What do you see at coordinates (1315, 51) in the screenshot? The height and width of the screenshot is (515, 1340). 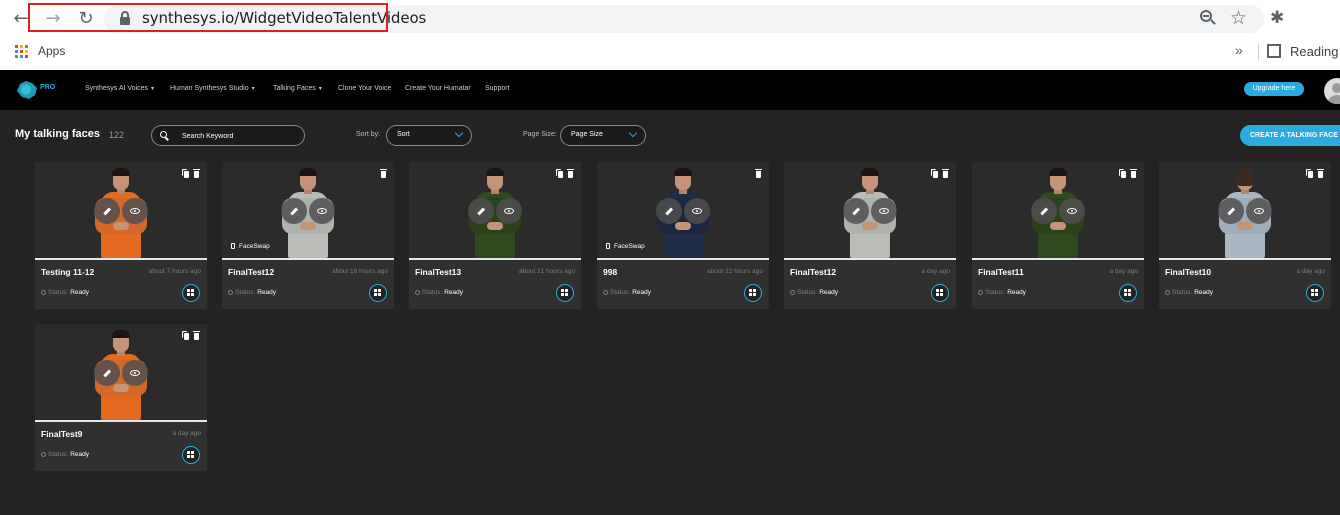 I see `reading-list-label: Reading l` at bounding box center [1315, 51].